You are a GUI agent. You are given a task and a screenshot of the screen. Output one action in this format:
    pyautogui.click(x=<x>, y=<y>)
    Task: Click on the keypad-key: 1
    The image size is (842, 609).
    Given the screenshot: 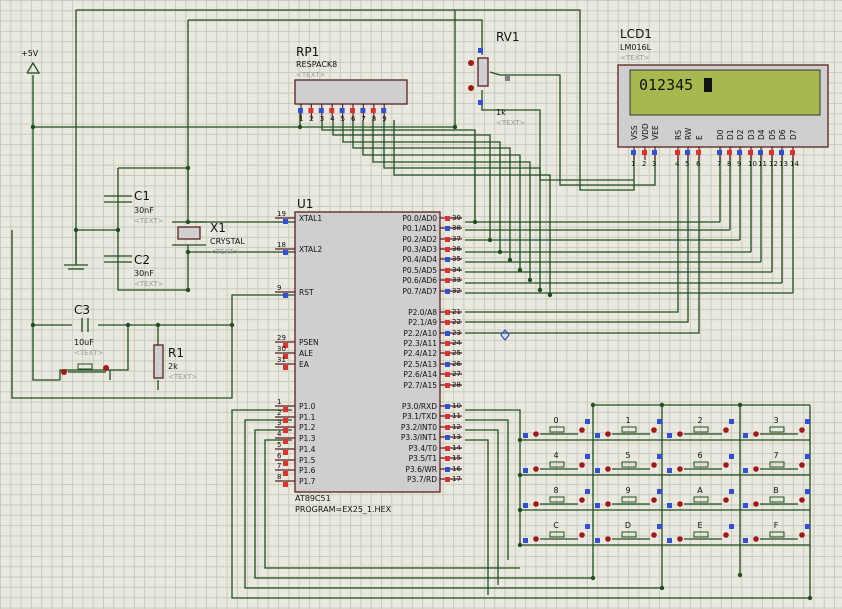 What is the action you would take?
    pyautogui.click(x=628, y=427)
    